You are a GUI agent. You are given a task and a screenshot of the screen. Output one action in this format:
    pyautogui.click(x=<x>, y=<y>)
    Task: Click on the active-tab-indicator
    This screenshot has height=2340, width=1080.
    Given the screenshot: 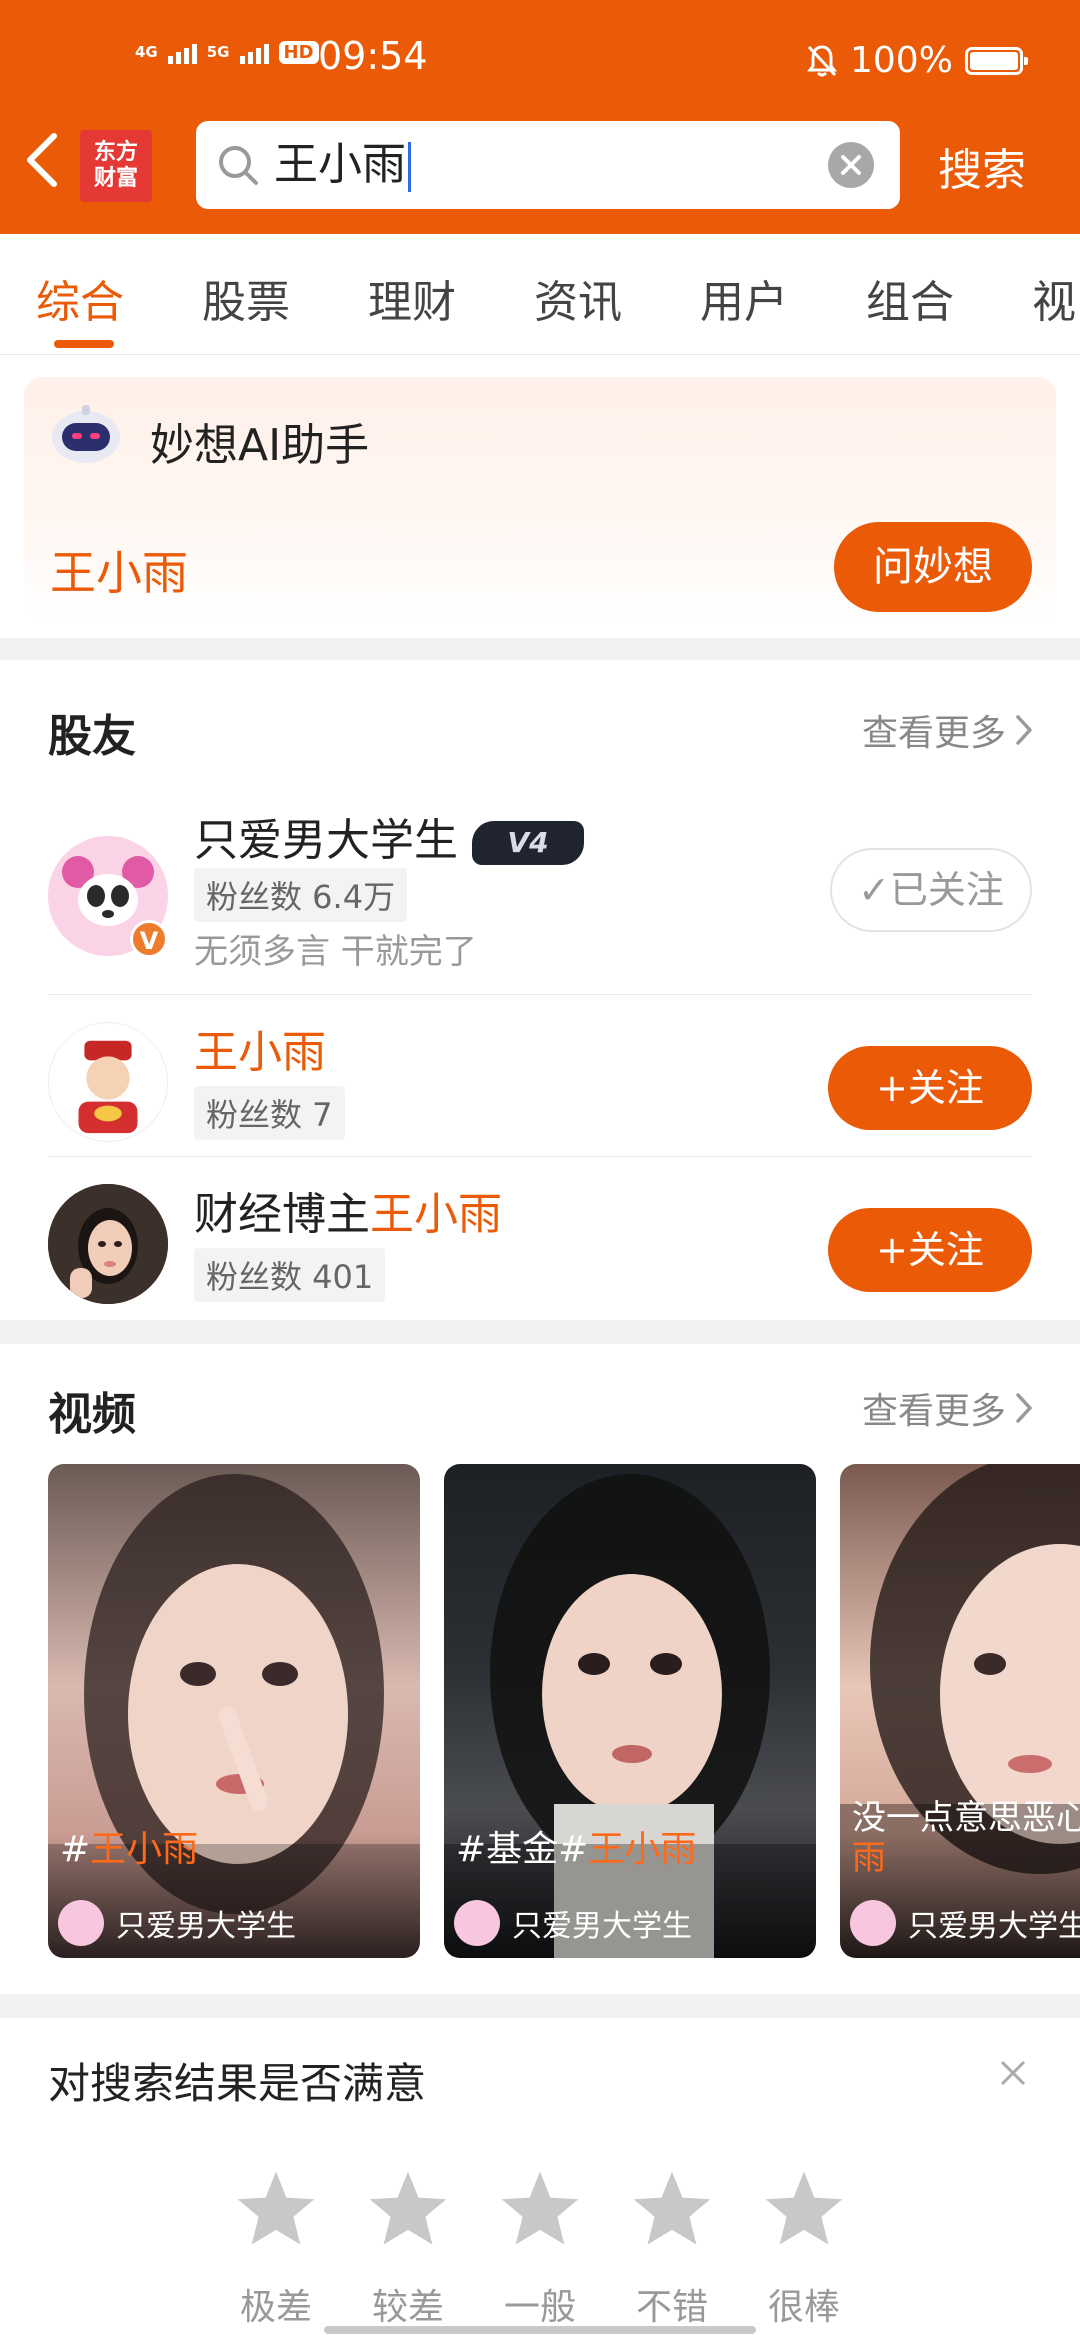 What is the action you would take?
    pyautogui.click(x=84, y=344)
    